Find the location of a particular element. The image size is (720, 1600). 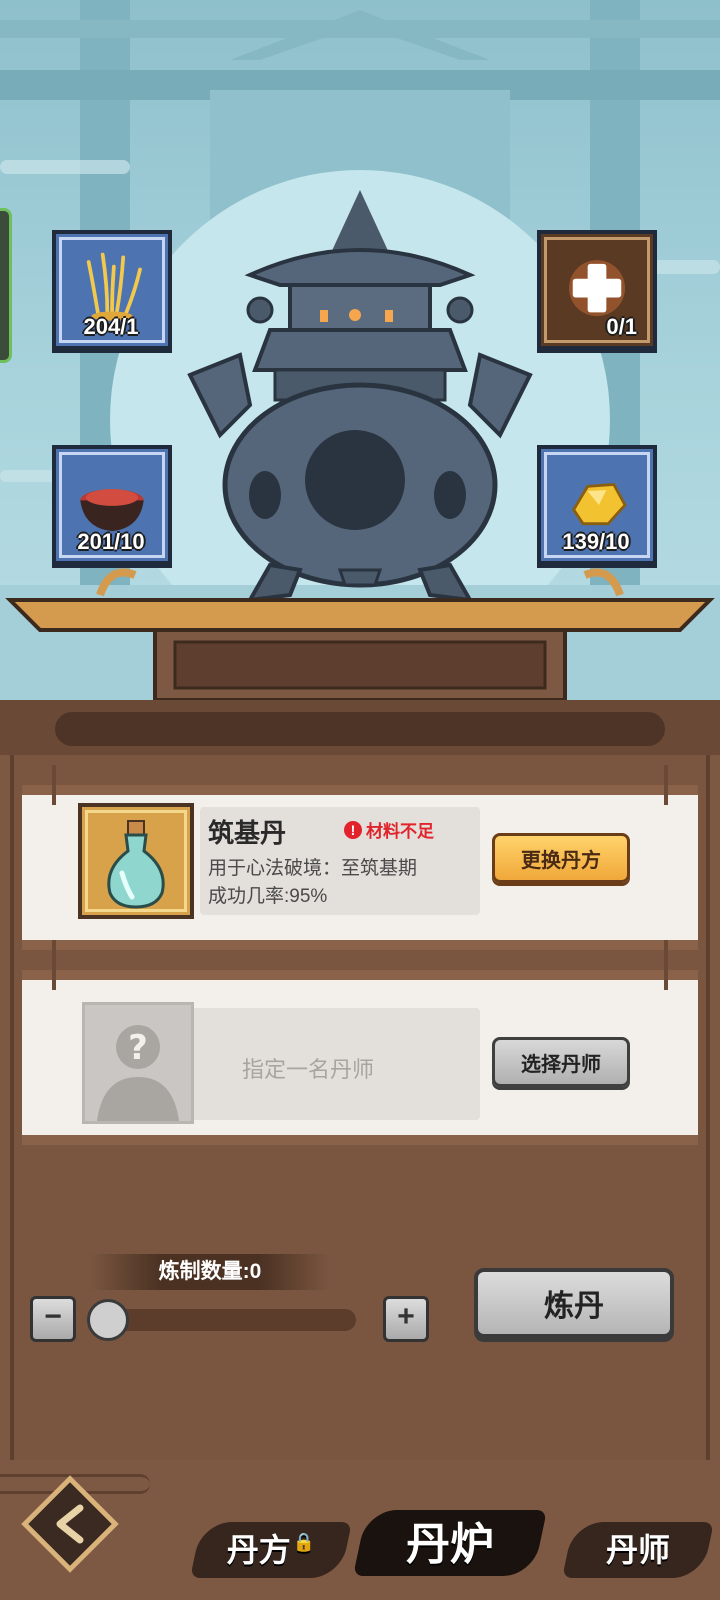

quantity-minus-button: − is located at coordinates (53, 1319).